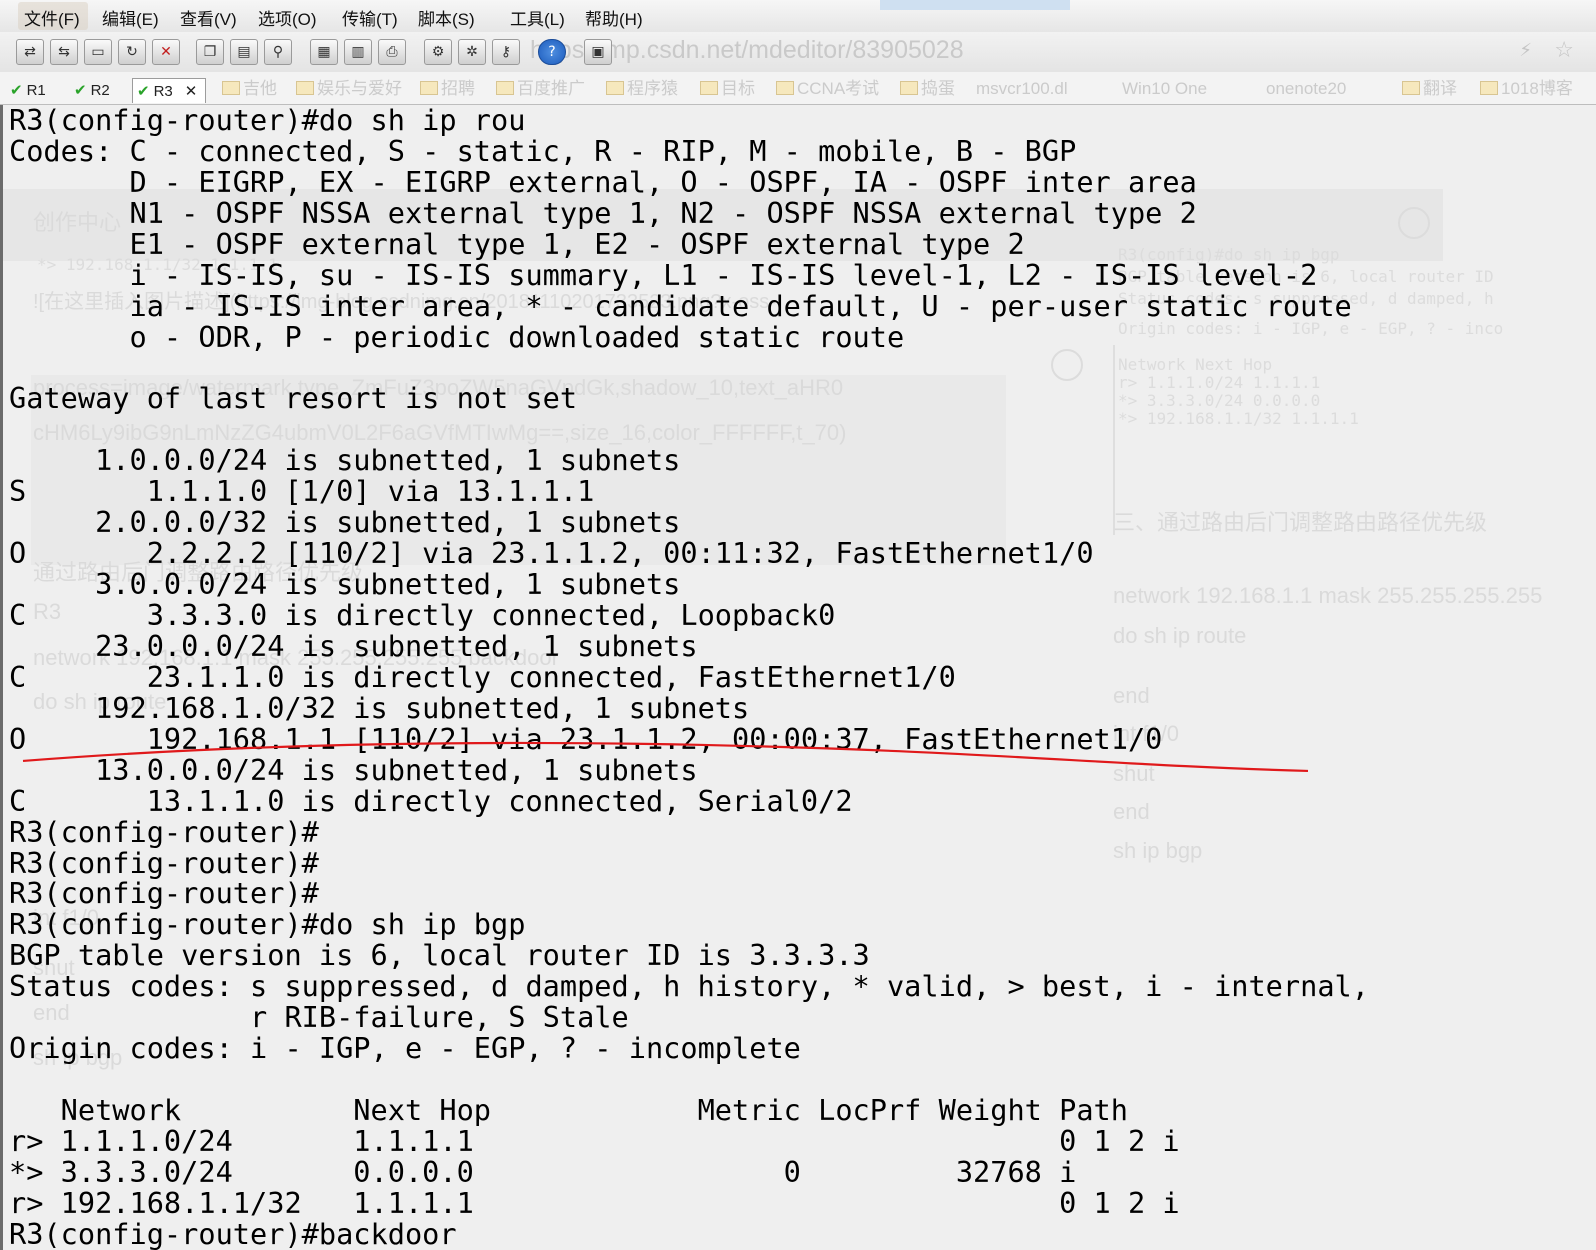 The image size is (1596, 1250). What do you see at coordinates (208, 17) in the screenshot?
I see `menu-view: 查看(V)` at bounding box center [208, 17].